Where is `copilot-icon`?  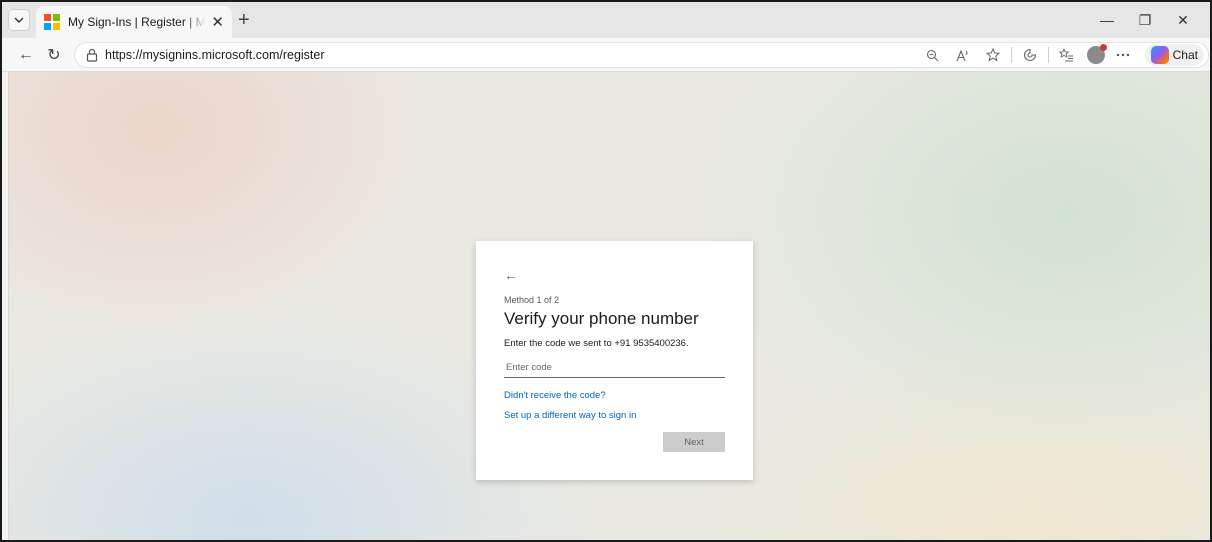 copilot-icon is located at coordinates (1159, 55).